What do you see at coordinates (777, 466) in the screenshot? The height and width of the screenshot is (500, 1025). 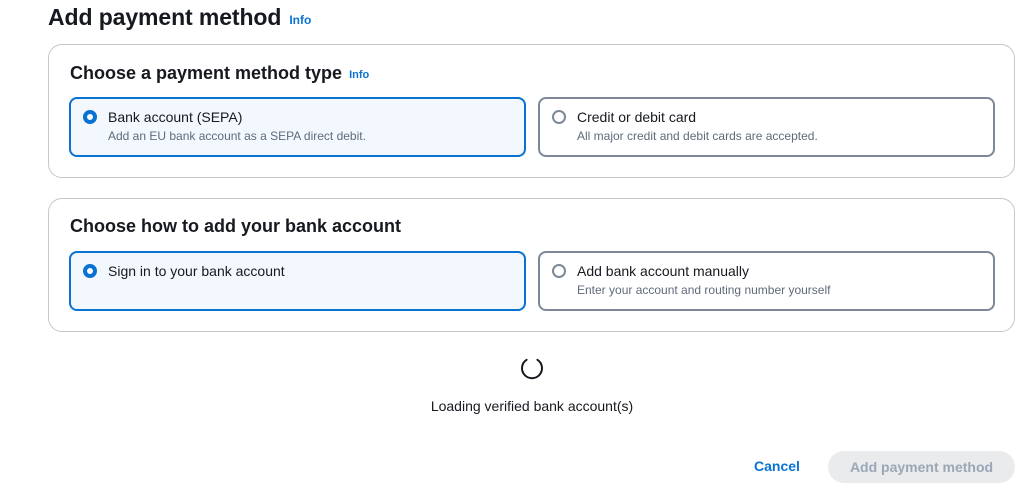 I see `cancel-button: Cancel` at bounding box center [777, 466].